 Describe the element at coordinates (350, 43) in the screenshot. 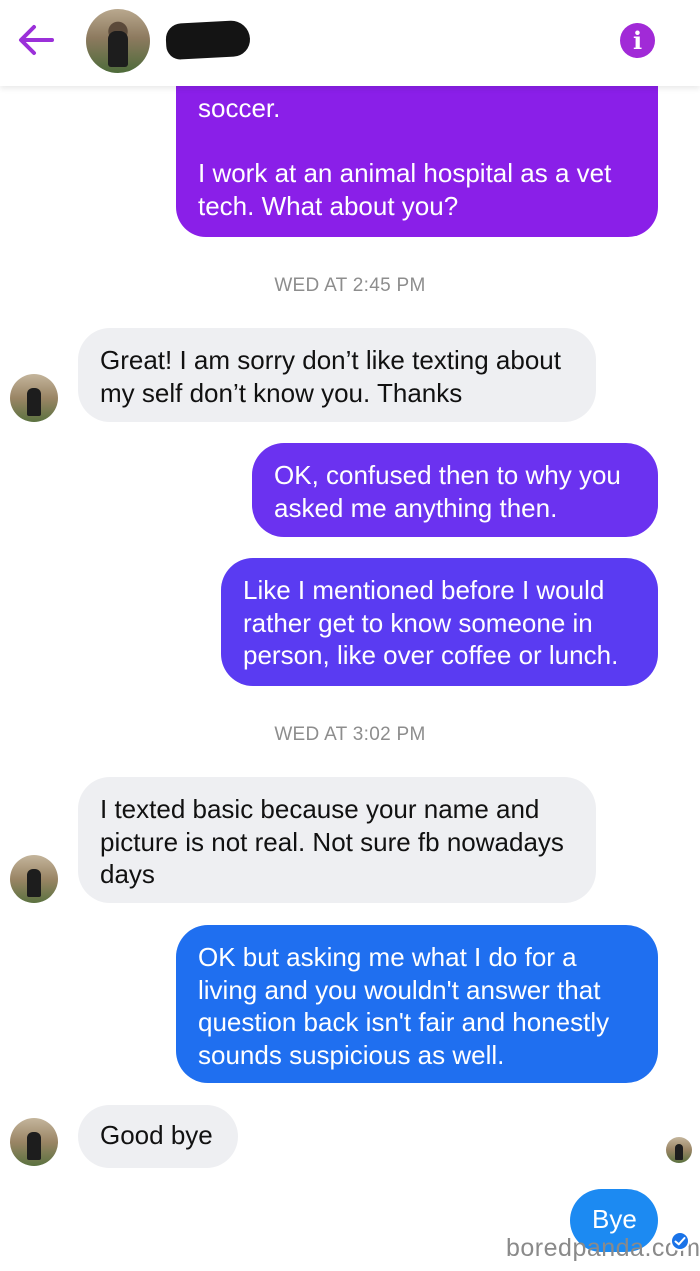

I see `chat-header: i` at that location.